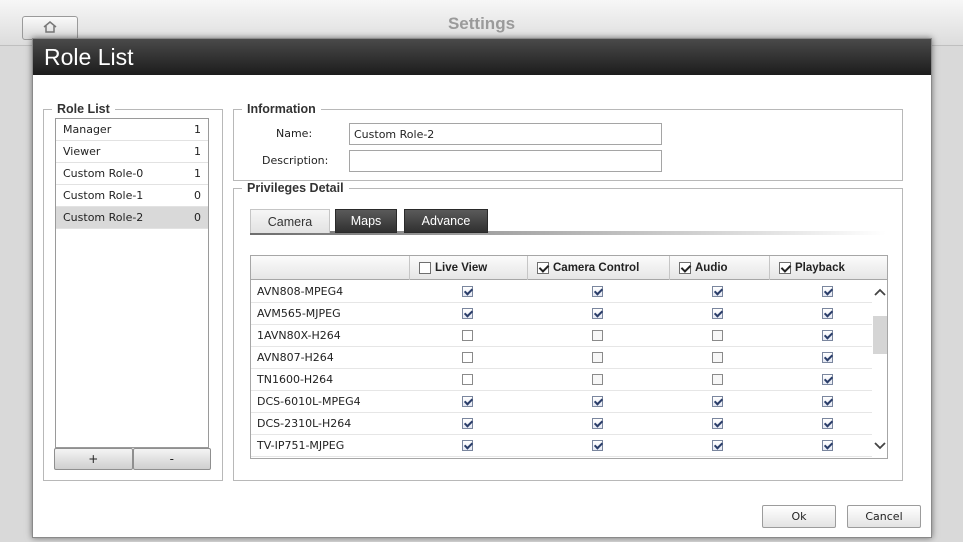 This screenshot has width=963, height=542. I want to click on role-list-item: Viewer 1, so click(132, 152).